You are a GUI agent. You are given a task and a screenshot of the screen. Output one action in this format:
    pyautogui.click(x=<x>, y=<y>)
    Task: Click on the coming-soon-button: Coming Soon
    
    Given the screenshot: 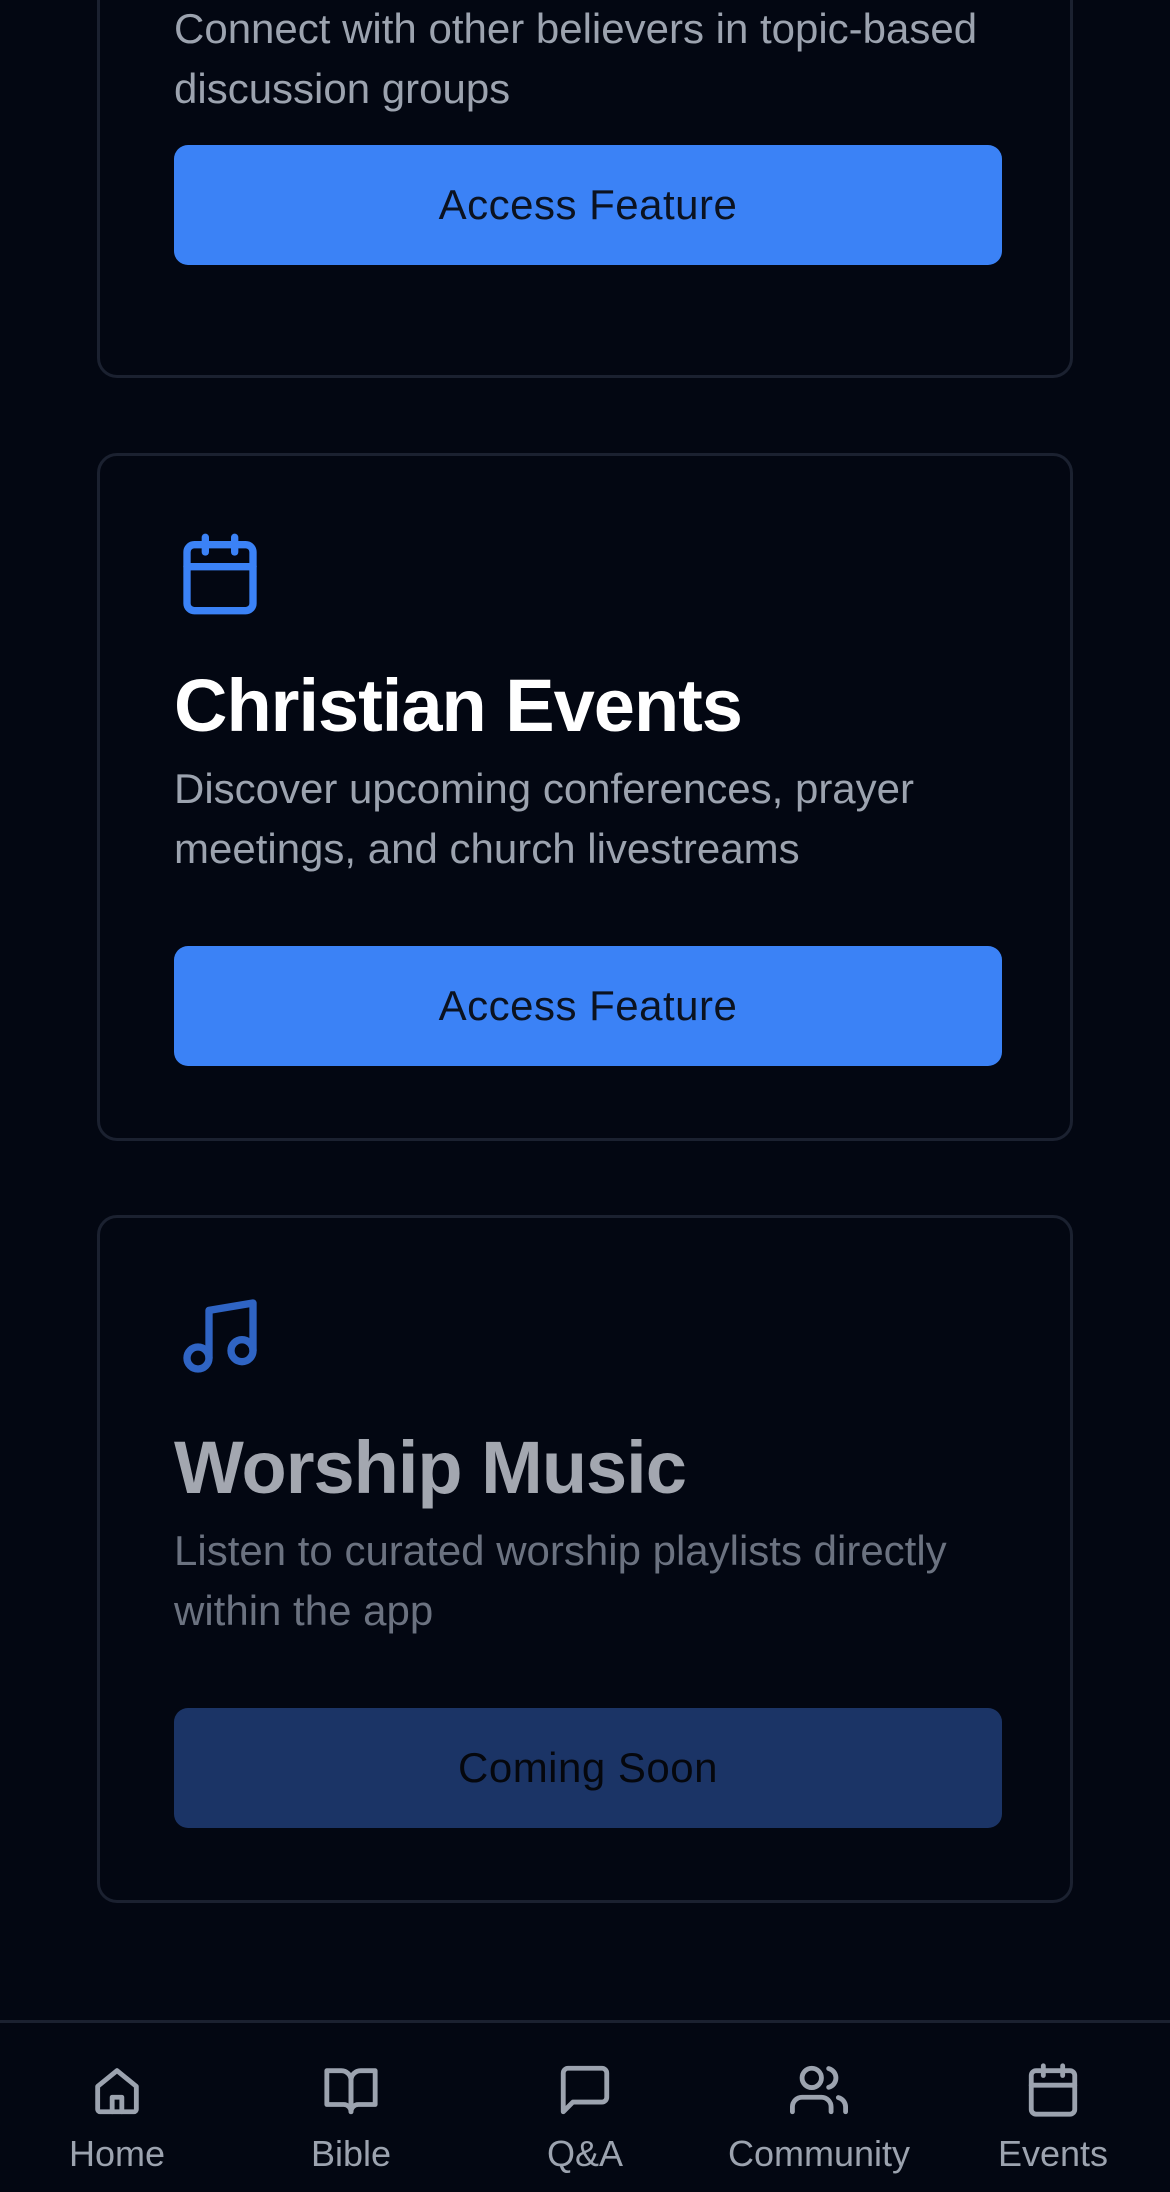 What is the action you would take?
    pyautogui.click(x=588, y=1768)
    